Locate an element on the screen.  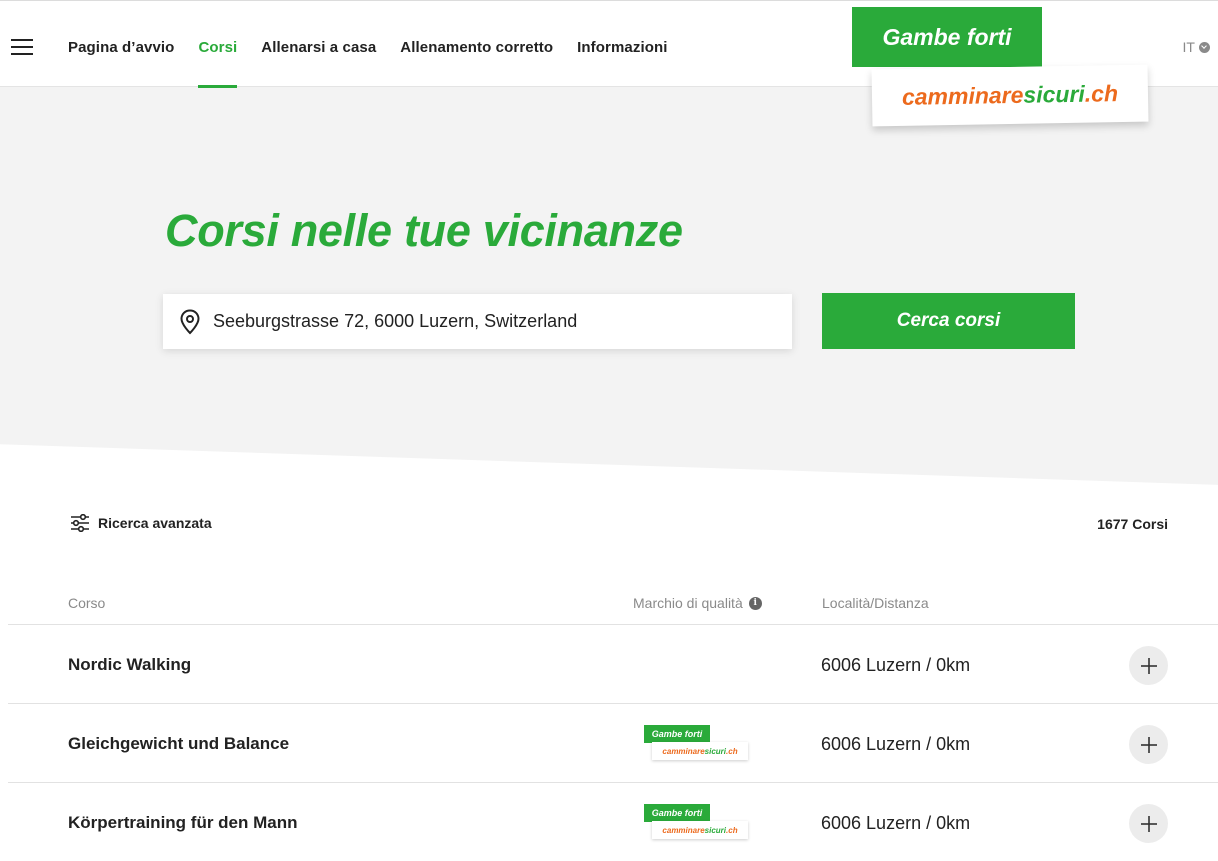
column-header-course: Corso is located at coordinates (87, 603).